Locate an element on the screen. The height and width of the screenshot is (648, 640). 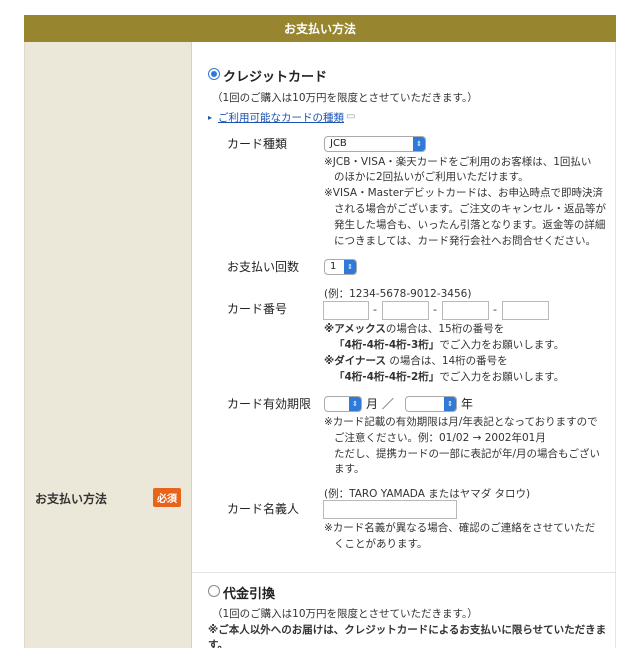
holder-note-1: ※カード名義が異なる場合、確認のご連絡をさせていただ is located at coordinates (460, 528).